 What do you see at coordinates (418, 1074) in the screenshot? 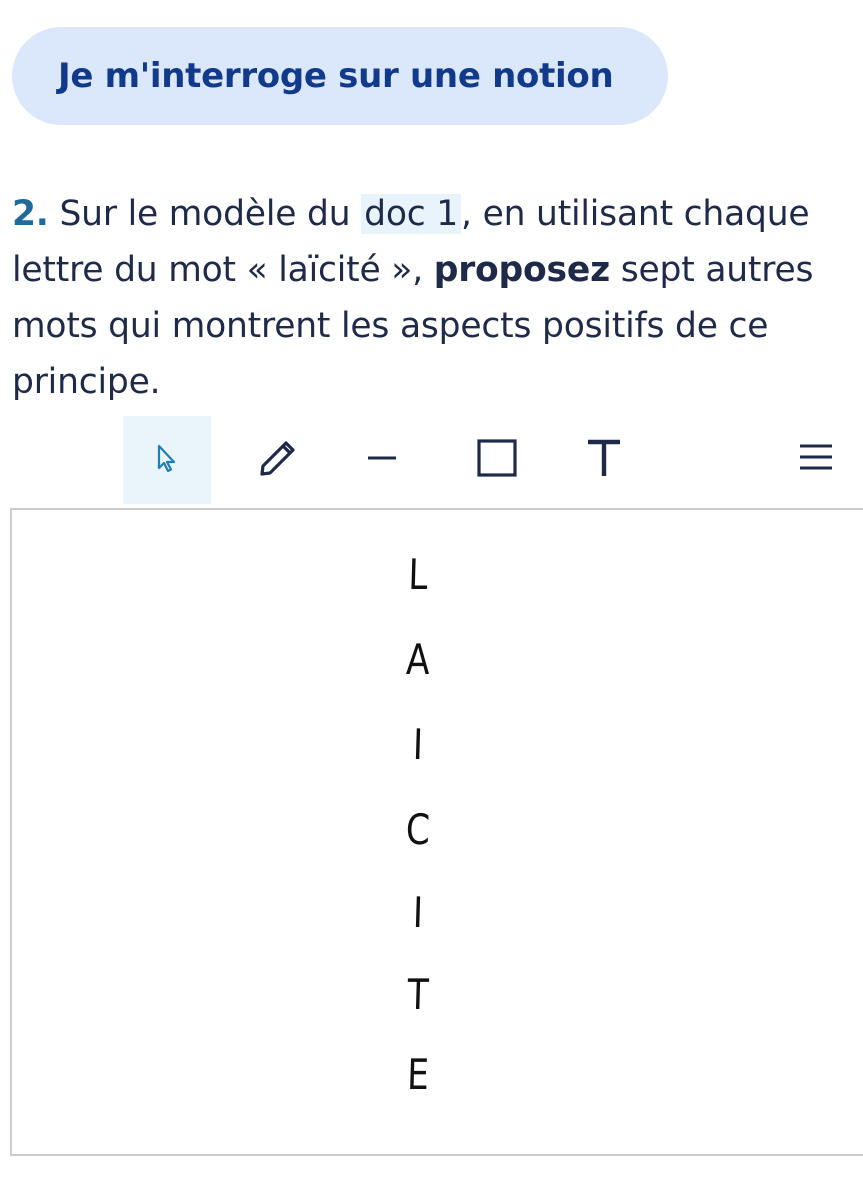
I see `acrostic-letter: E` at bounding box center [418, 1074].